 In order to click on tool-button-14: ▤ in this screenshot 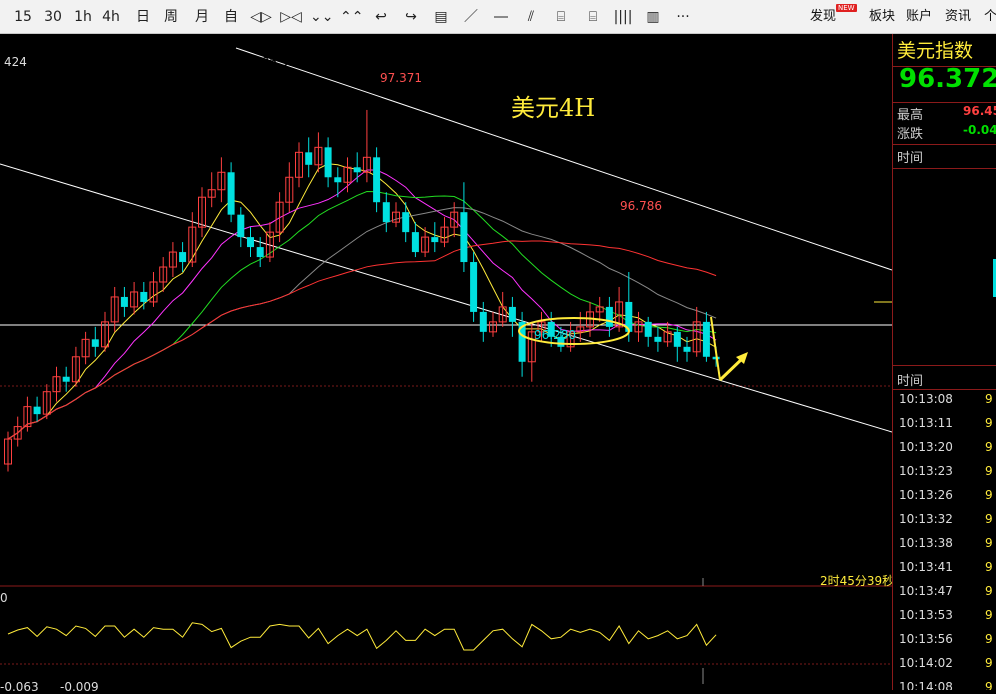, I will do `click(441, 17)`.